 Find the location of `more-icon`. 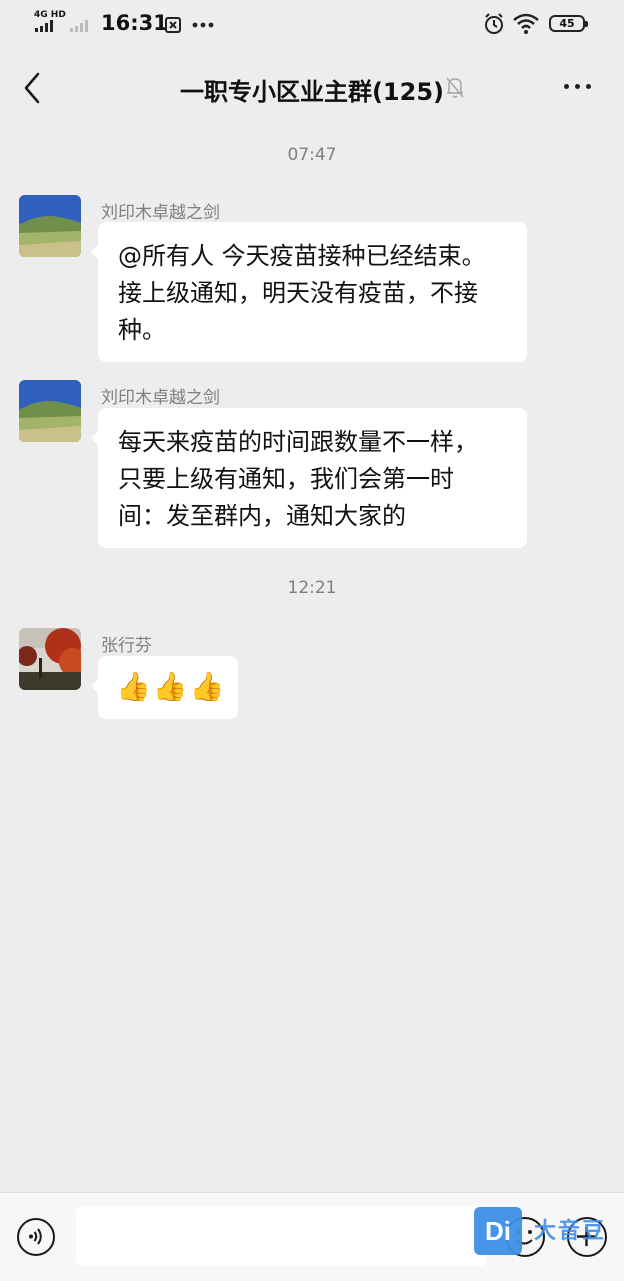

more-icon is located at coordinates (577, 86).